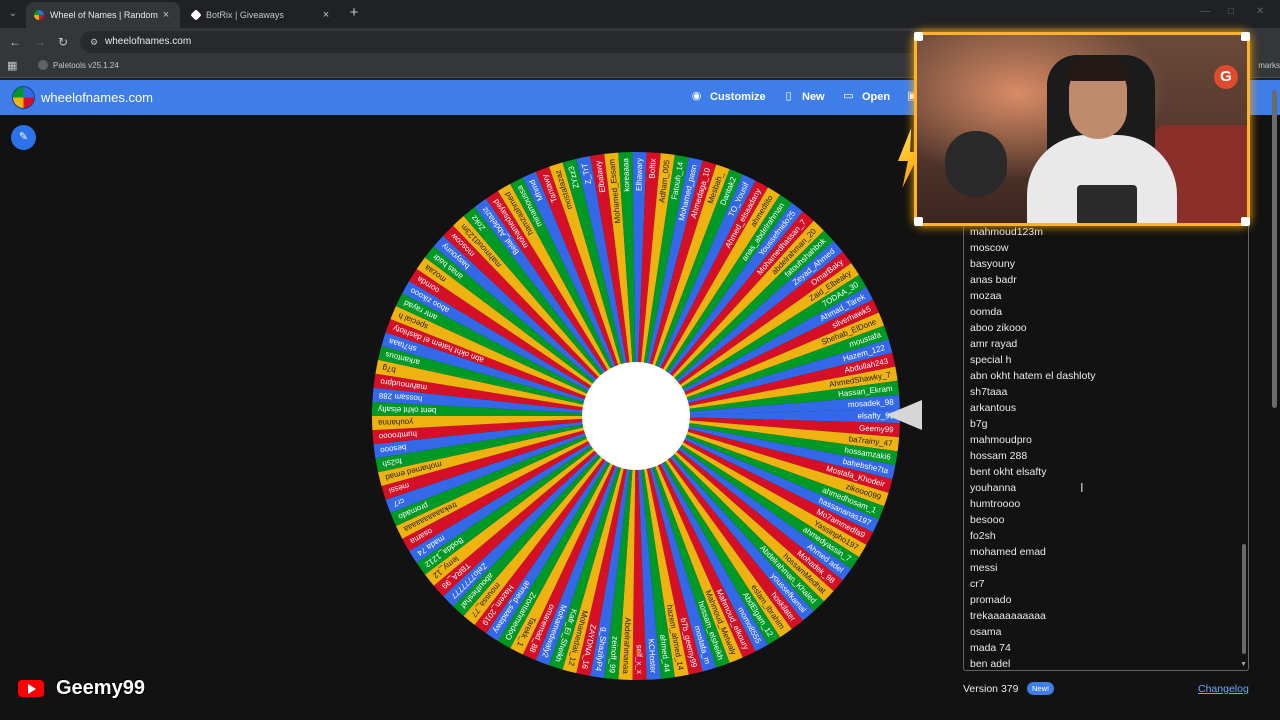 The image size is (1280, 720). I want to click on customize-button: ◉ Customize, so click(728, 96).